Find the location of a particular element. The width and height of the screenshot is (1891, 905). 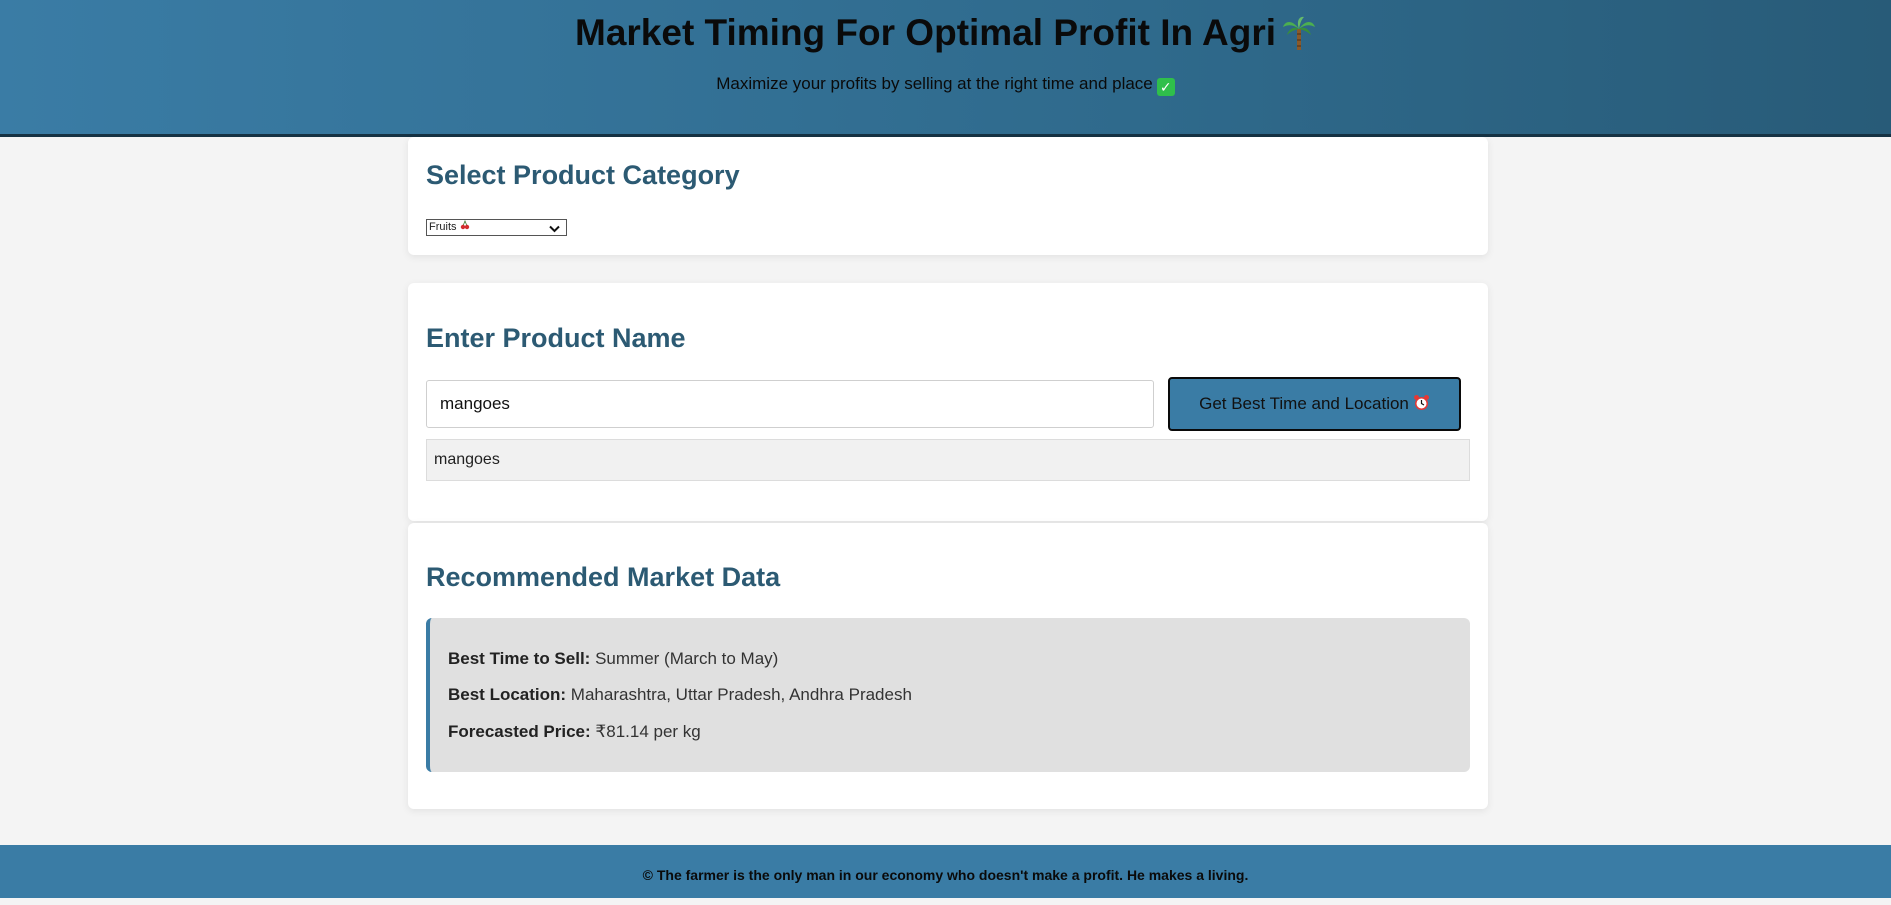

forecast-price-row: Forecasted Price: ₹81.14 per kg is located at coordinates (574, 732).